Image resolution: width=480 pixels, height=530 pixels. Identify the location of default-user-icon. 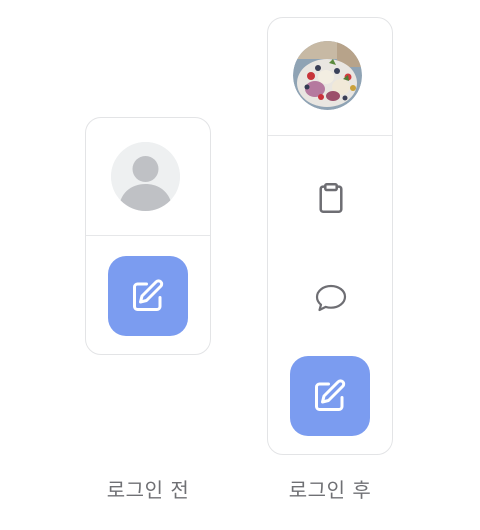
(145, 176).